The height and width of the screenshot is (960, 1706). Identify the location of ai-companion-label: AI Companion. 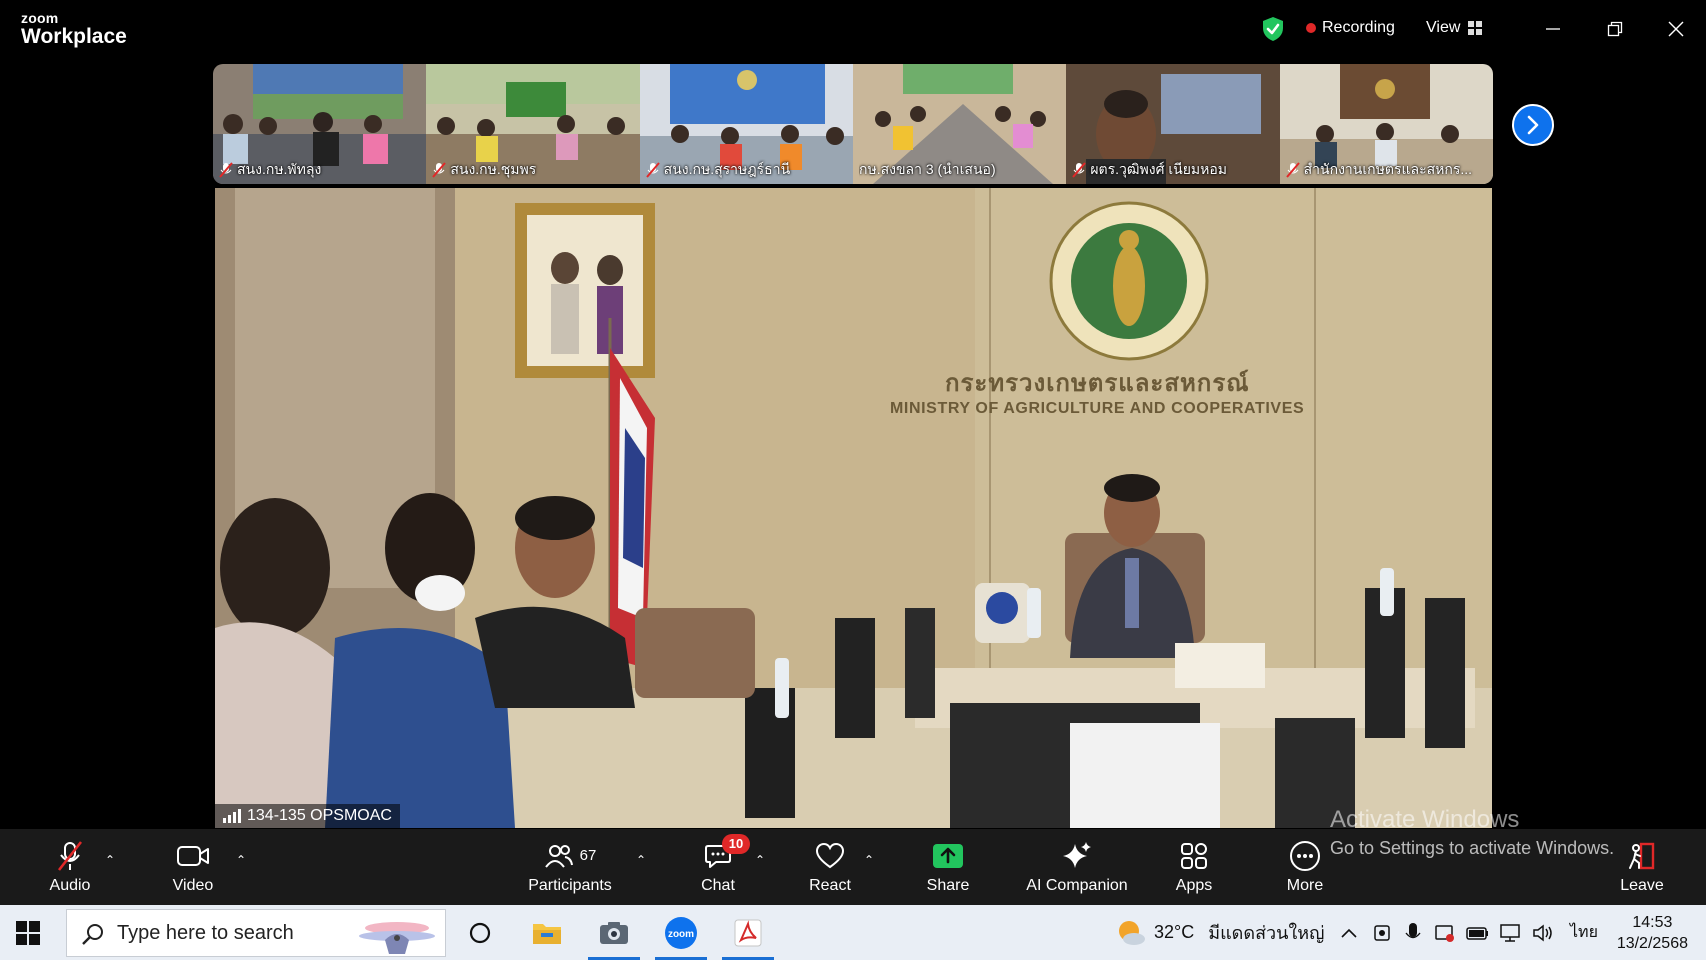
(1077, 885).